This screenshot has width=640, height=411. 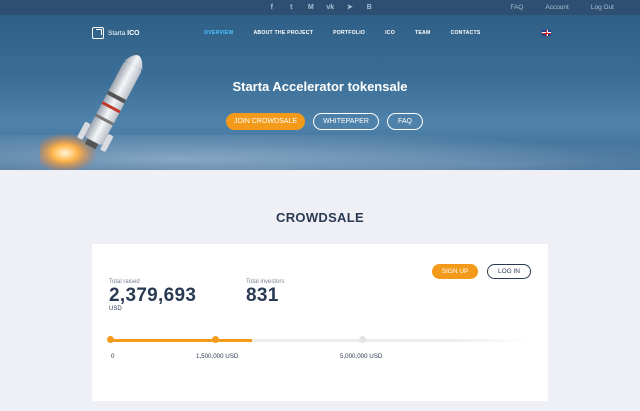 What do you see at coordinates (321, 340) in the screenshot?
I see `progress-track` at bounding box center [321, 340].